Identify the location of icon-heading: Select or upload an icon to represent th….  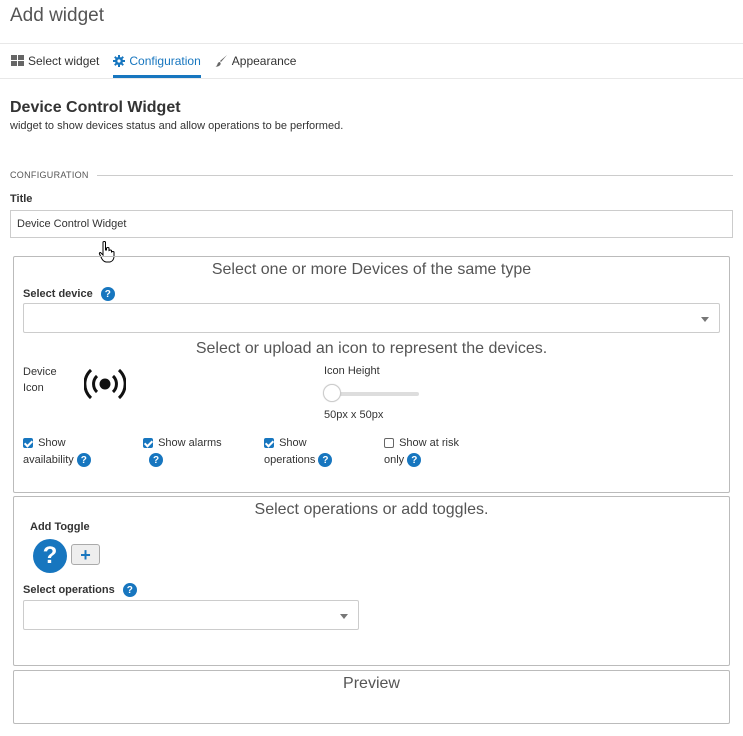
(371, 348).